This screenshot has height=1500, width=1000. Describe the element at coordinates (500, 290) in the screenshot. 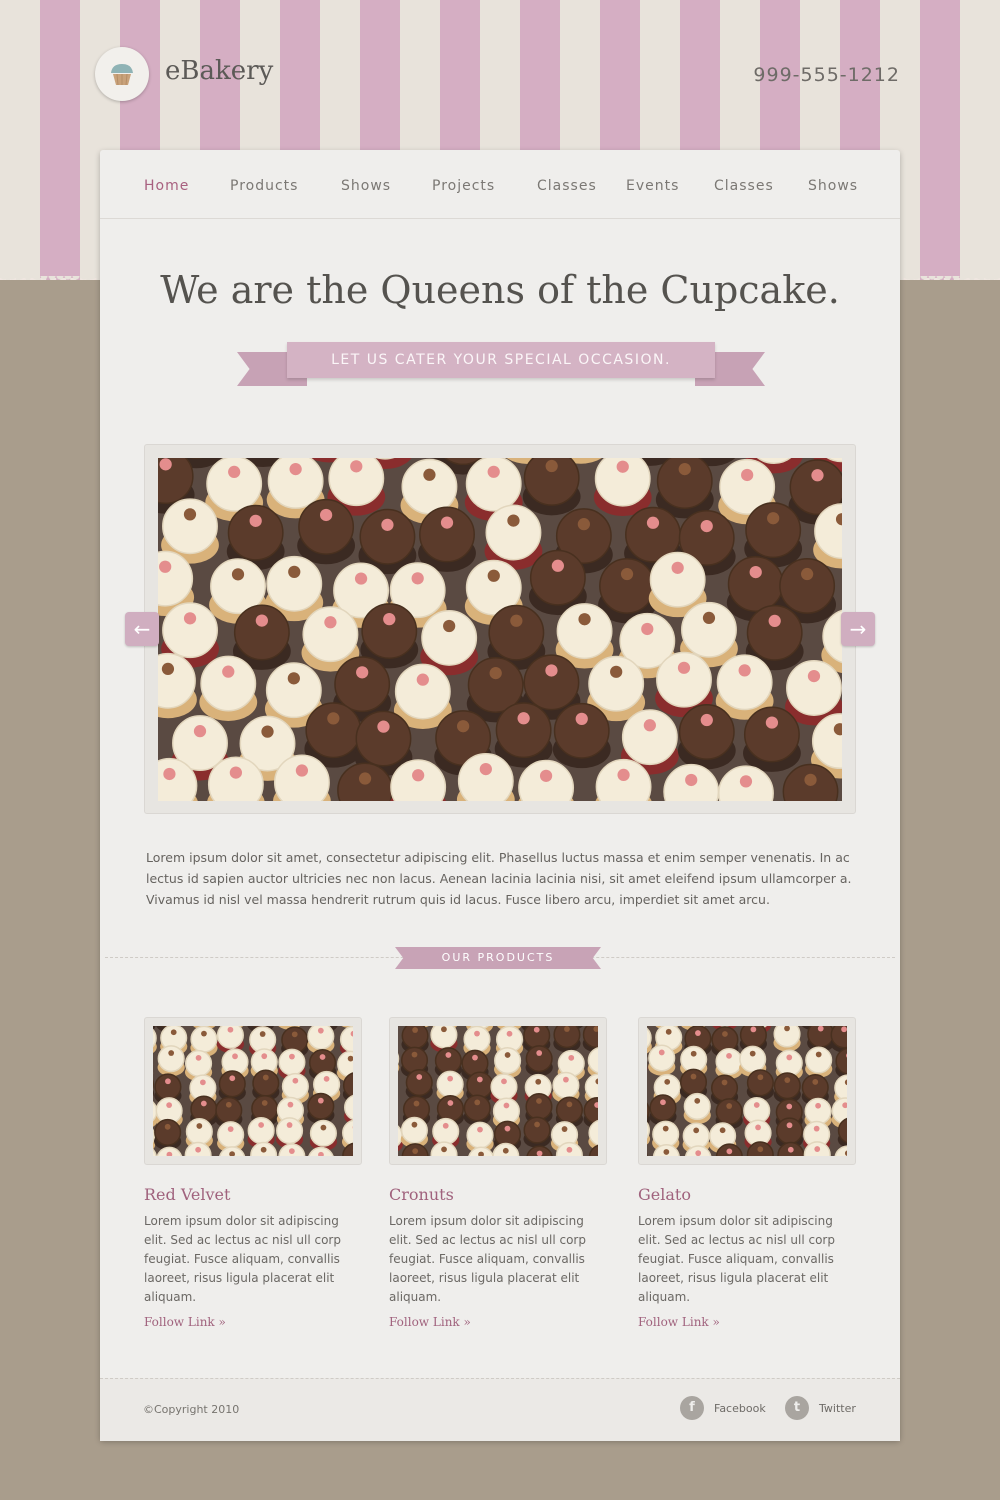

I see `page-headline: We are the Queens of the Cupcake.` at that location.